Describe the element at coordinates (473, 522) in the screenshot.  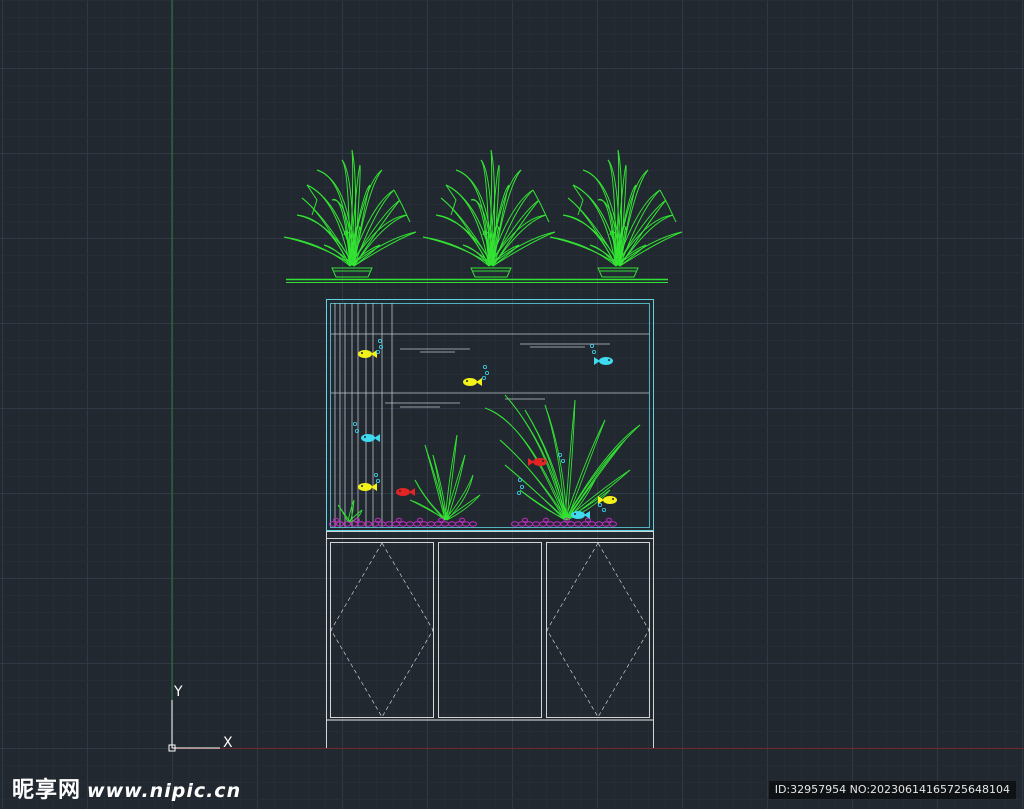
I see `aquarium-gravel` at that location.